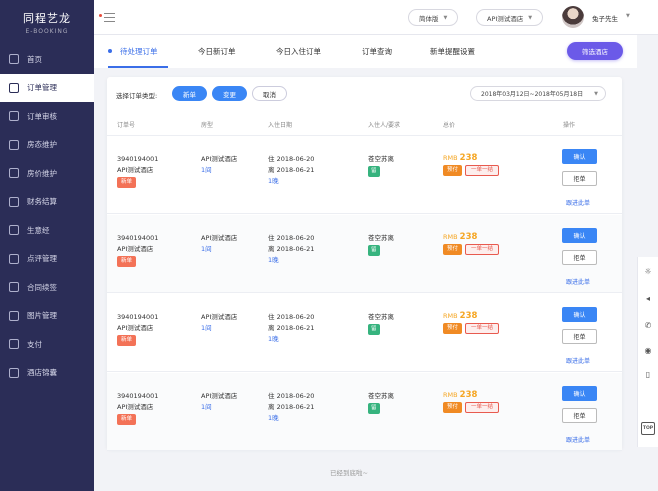  Describe the element at coordinates (100, 15) in the screenshot. I see `notification-dot` at that location.